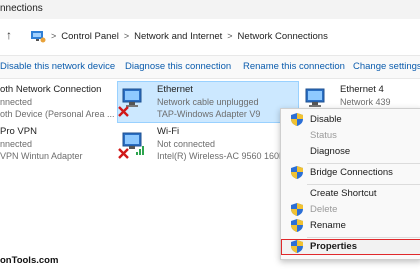 The width and height of the screenshot is (420, 280). What do you see at coordinates (324, 209) in the screenshot?
I see `menu-item-label: Delete` at bounding box center [324, 209].